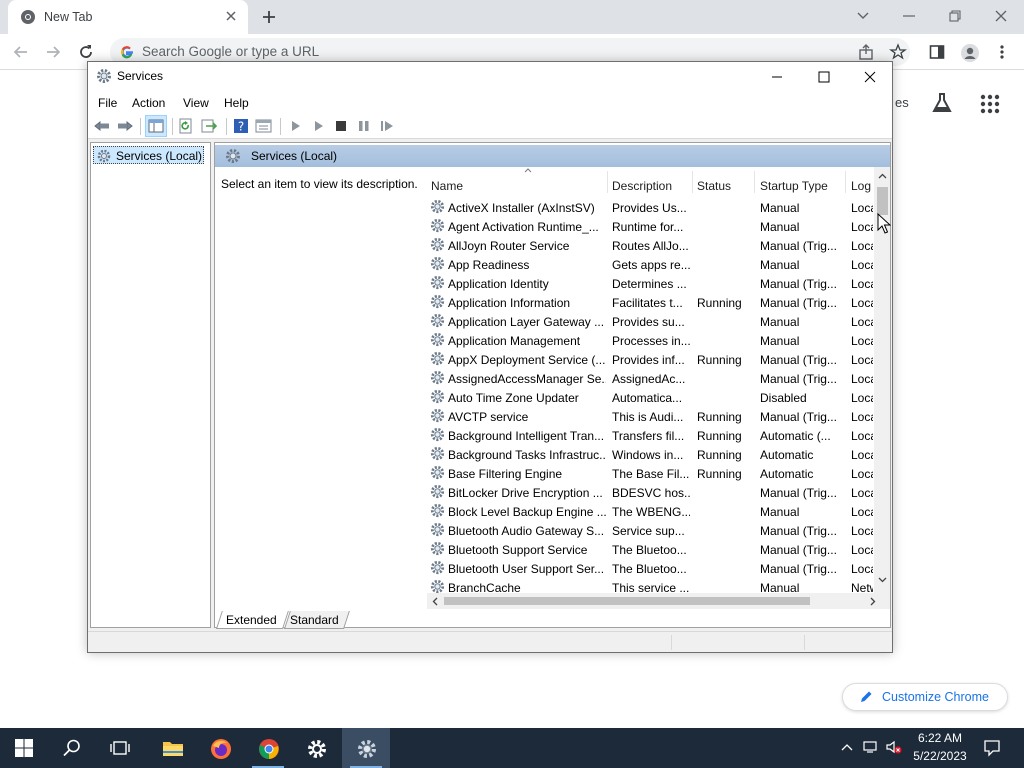 The height and width of the screenshot is (768, 1024). Describe the element at coordinates (990, 104) in the screenshot. I see `google-apps-grid-icon` at that location.